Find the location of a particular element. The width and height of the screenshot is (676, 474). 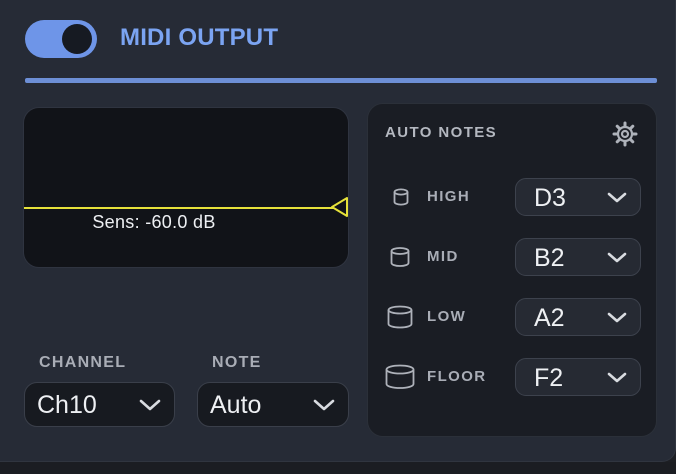

note-select-low: A2 is located at coordinates (578, 317).